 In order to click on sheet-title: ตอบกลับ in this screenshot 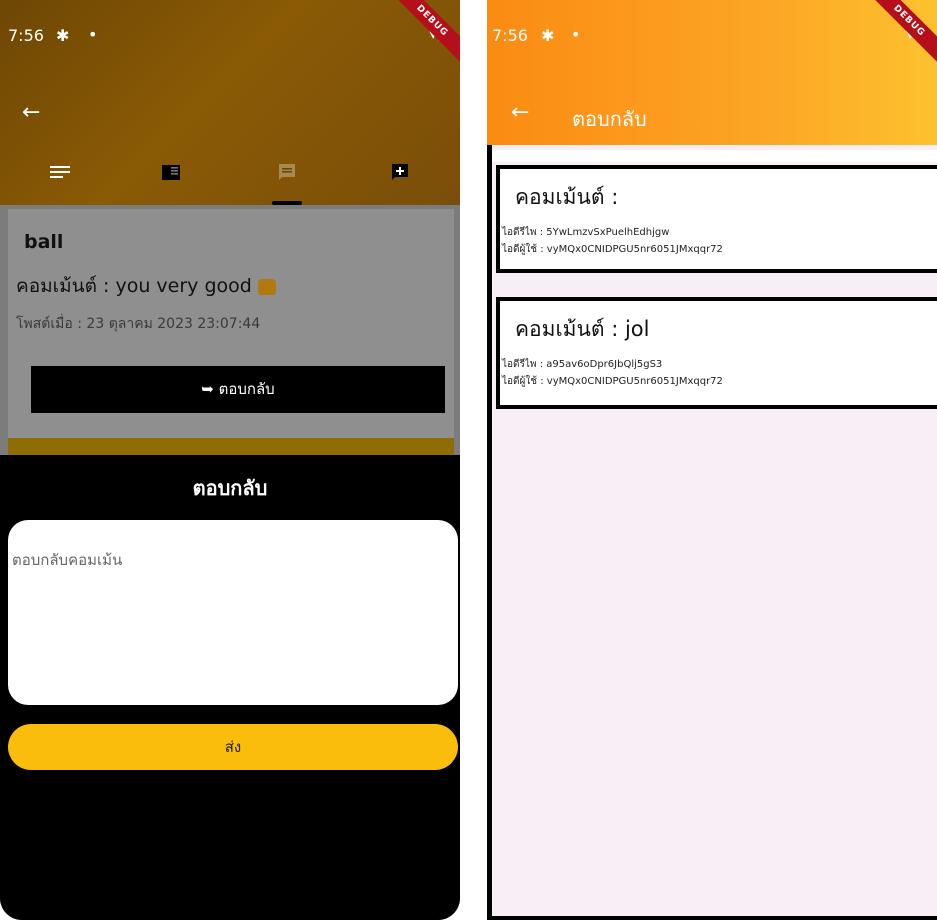, I will do `click(230, 488)`.